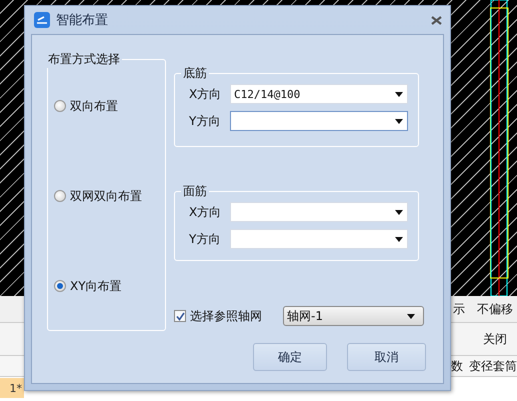  Describe the element at coordinates (459, 309) in the screenshot. I see `toolbar-label: 示` at that location.